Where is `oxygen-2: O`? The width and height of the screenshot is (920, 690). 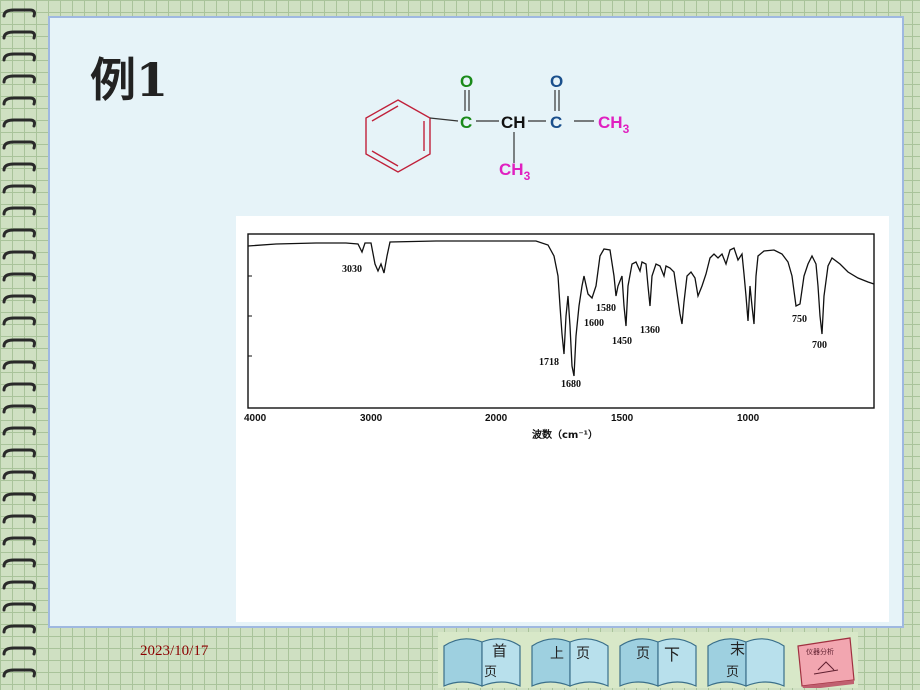
oxygen-2: O is located at coordinates (556, 81).